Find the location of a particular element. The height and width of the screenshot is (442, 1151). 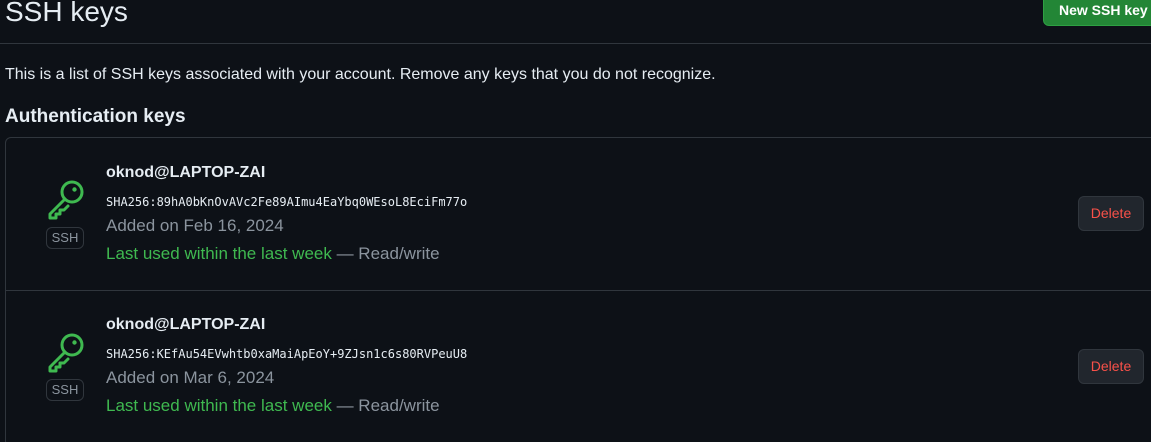

key-added-date: Added on Feb 16, 2024 is located at coordinates (195, 225).